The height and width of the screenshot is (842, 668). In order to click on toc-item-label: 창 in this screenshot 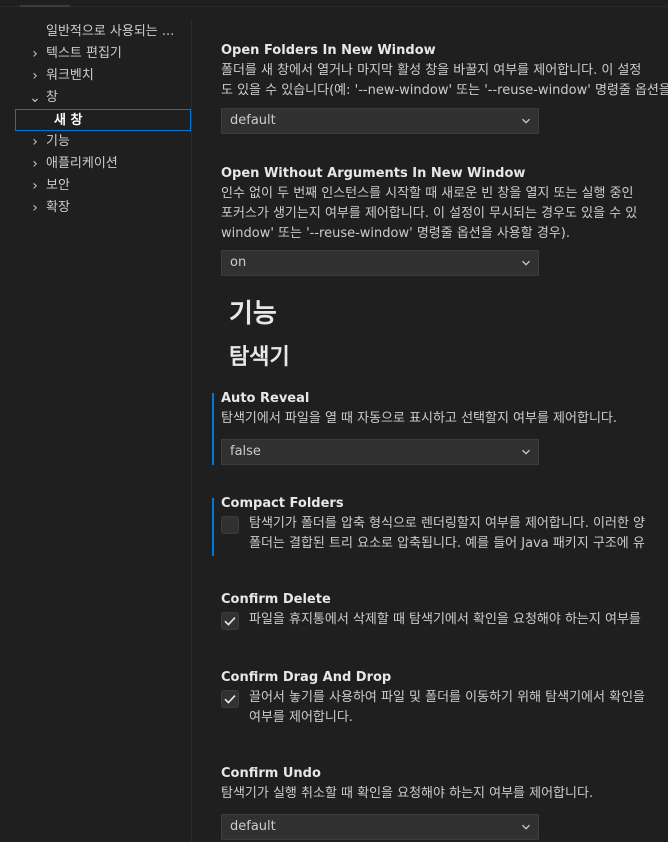, I will do `click(52, 97)`.